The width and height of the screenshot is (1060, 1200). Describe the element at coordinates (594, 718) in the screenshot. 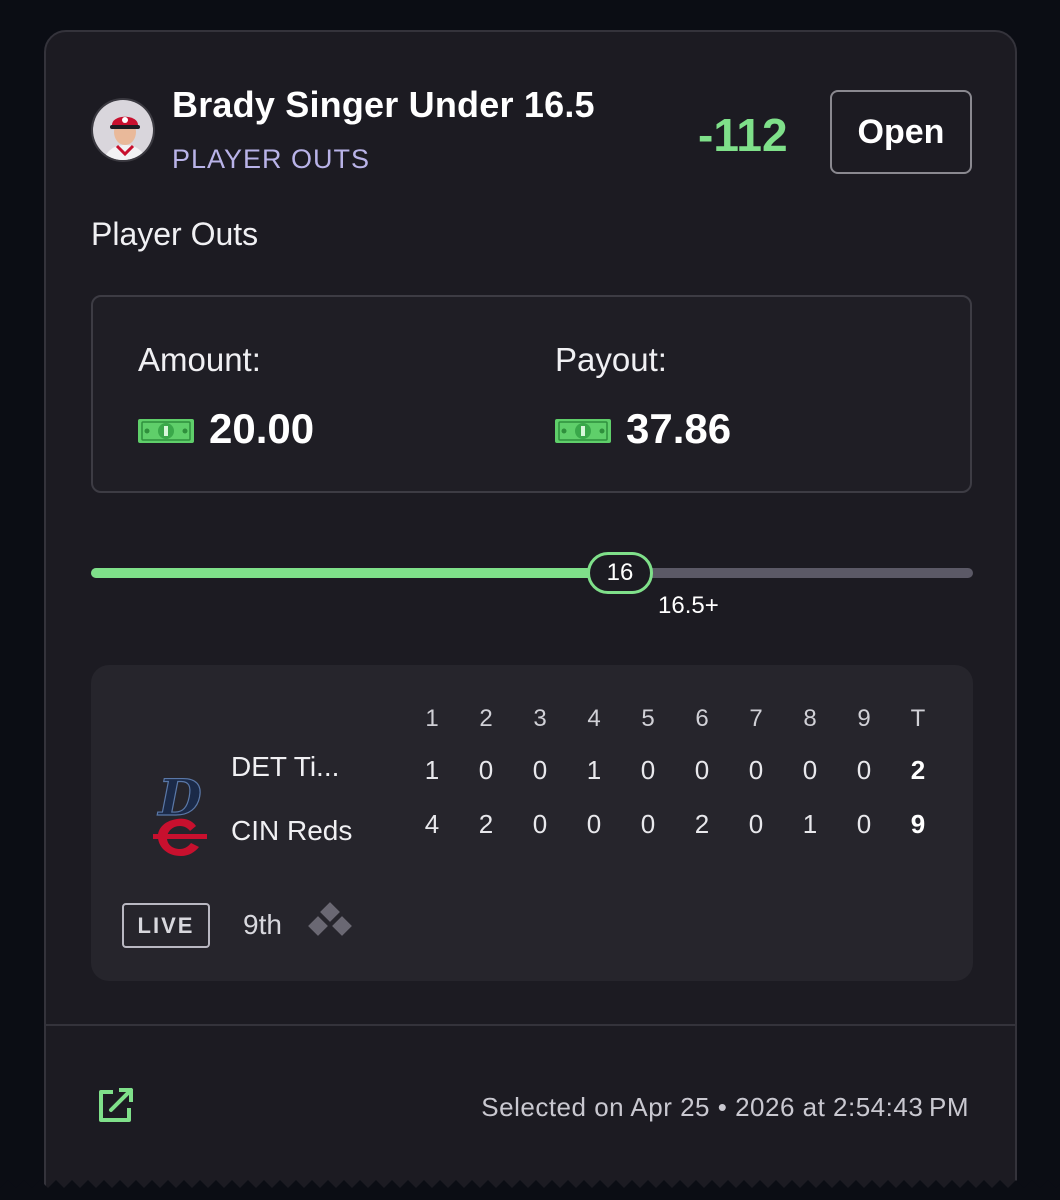

I see `inning-header-4: 4` at that location.